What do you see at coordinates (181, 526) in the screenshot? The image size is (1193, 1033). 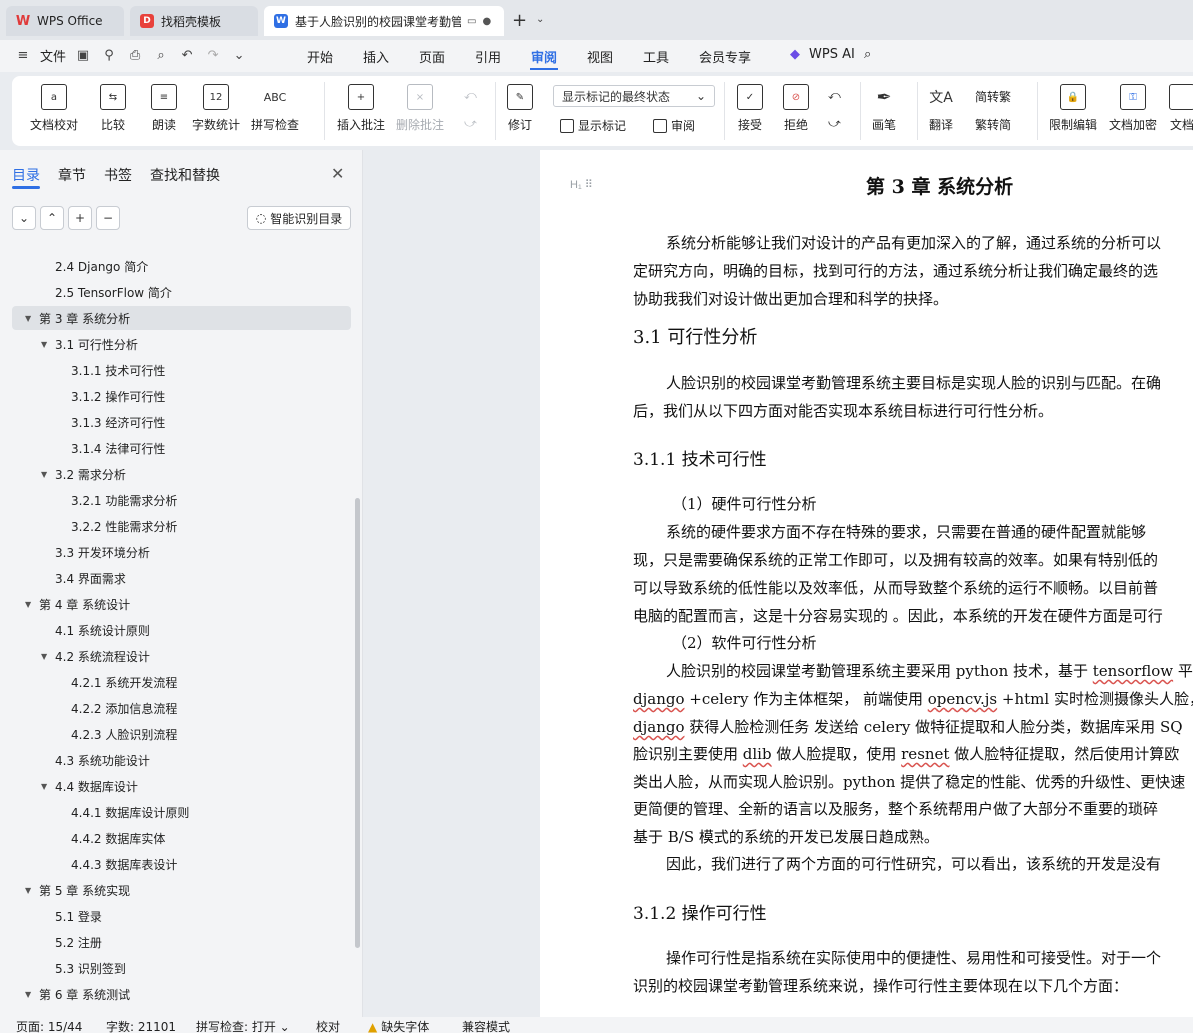 I see `toc-item: 3.2.2 性能需求分析` at bounding box center [181, 526].